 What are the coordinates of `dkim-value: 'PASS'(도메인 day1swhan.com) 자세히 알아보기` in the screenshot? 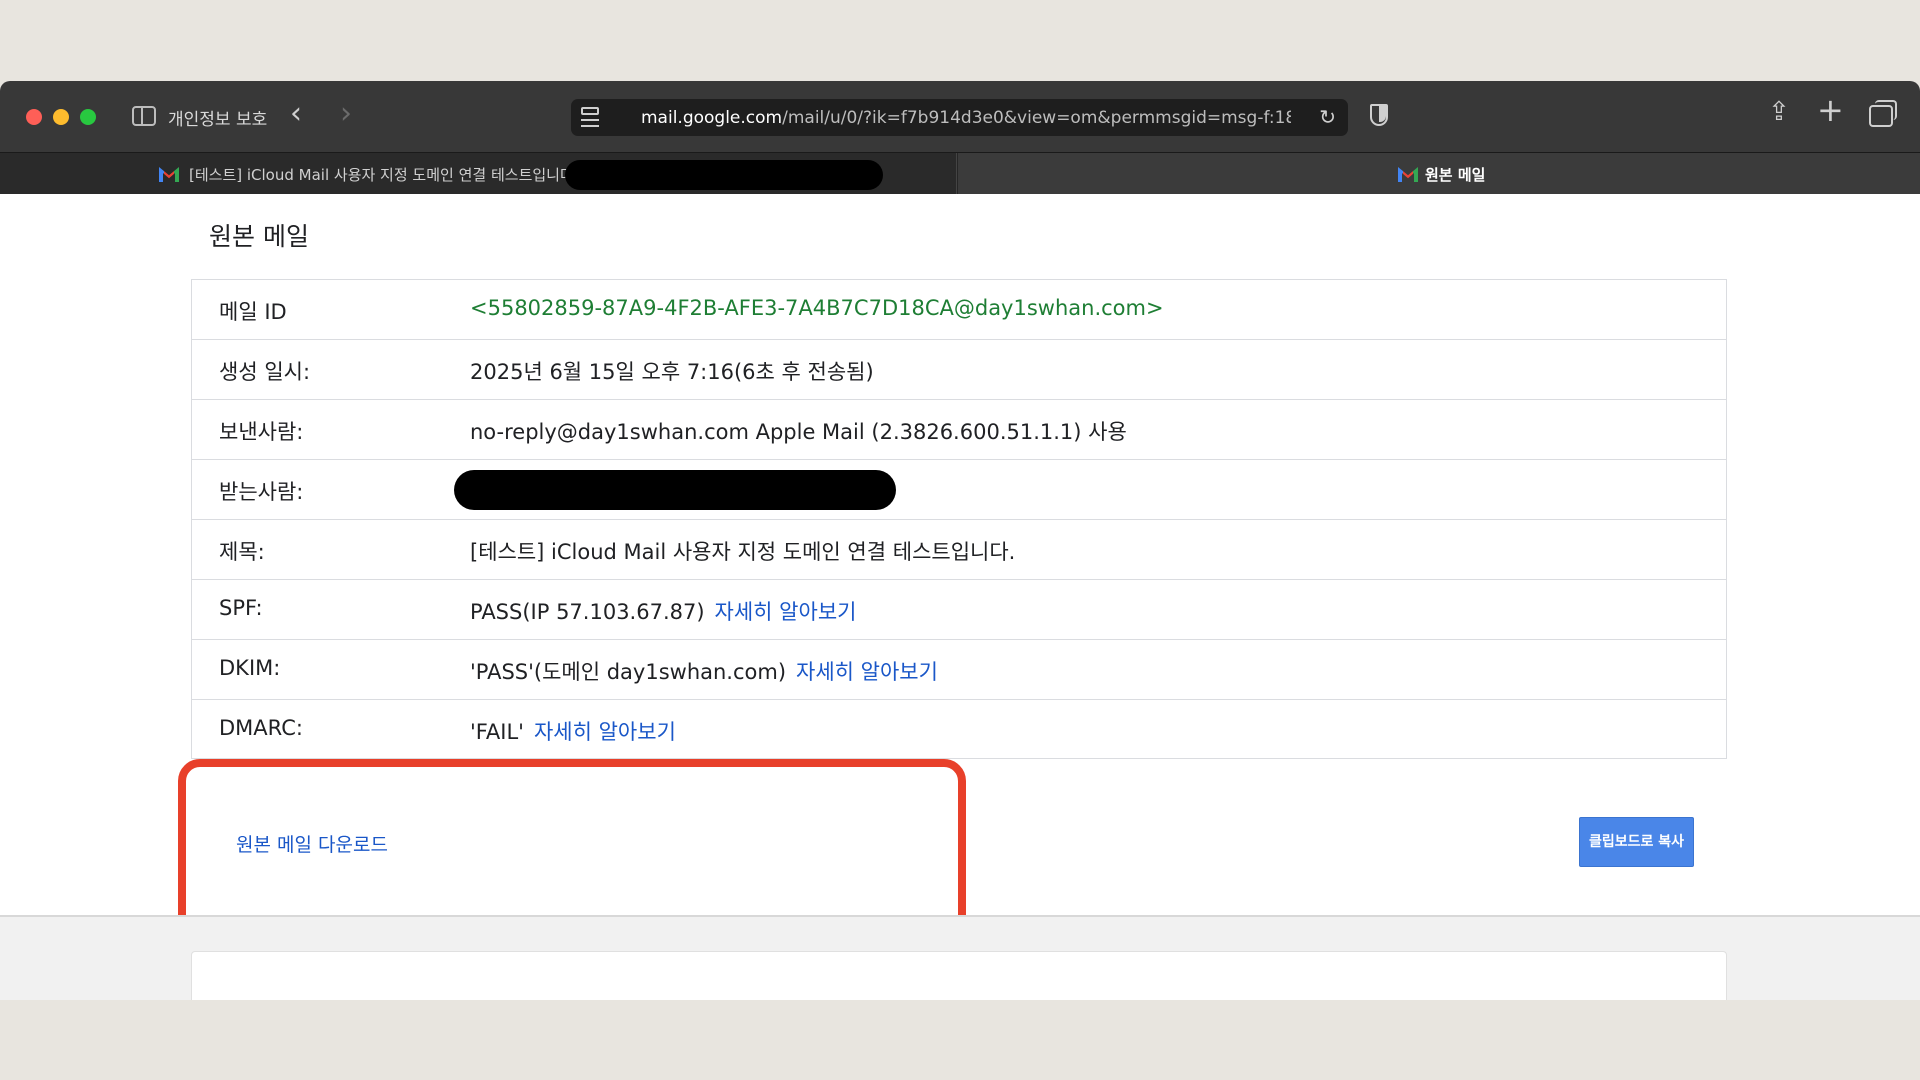 It's located at (704, 671).